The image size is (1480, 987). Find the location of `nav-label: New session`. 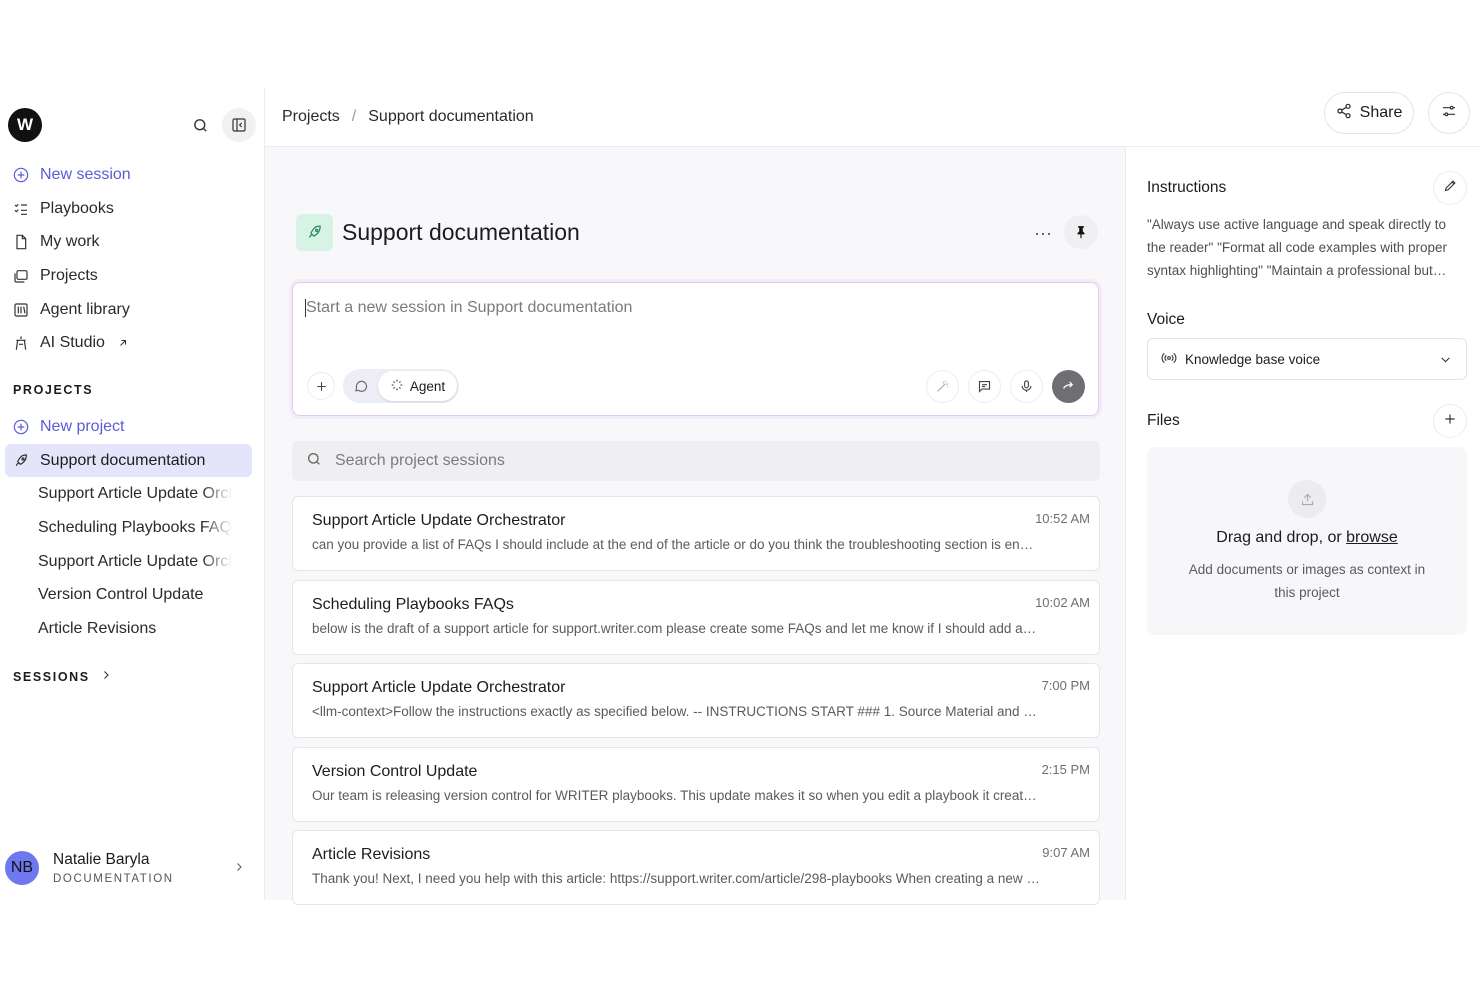

nav-label: New session is located at coordinates (85, 174).